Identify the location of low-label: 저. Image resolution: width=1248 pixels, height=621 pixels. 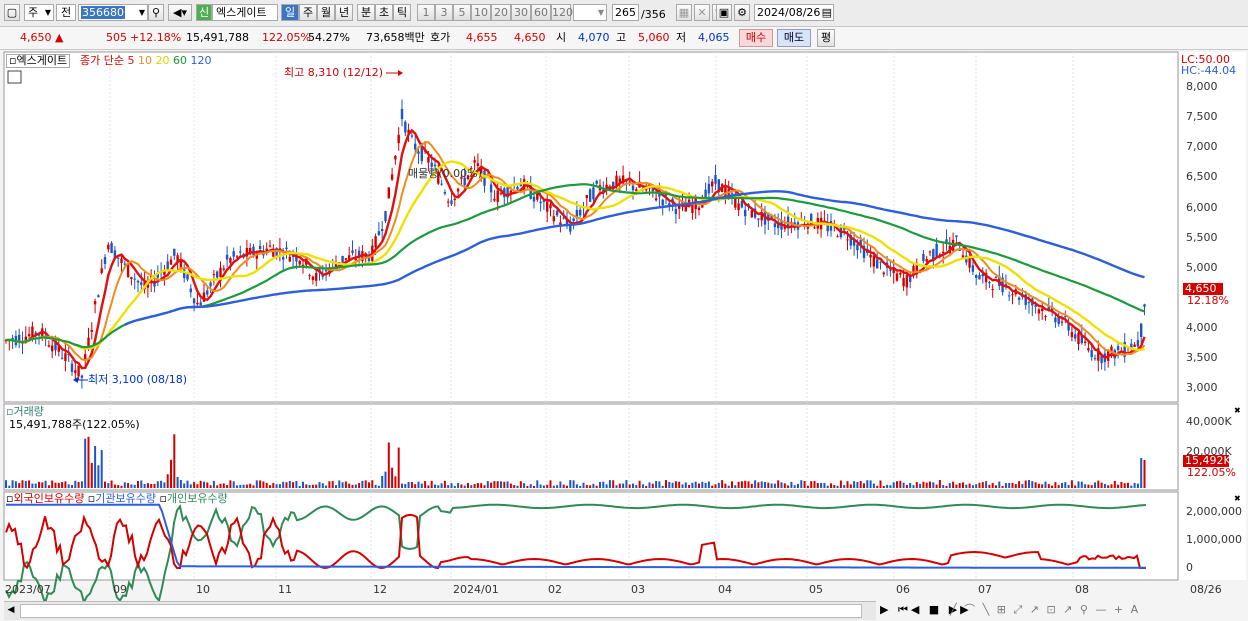
(681, 37).